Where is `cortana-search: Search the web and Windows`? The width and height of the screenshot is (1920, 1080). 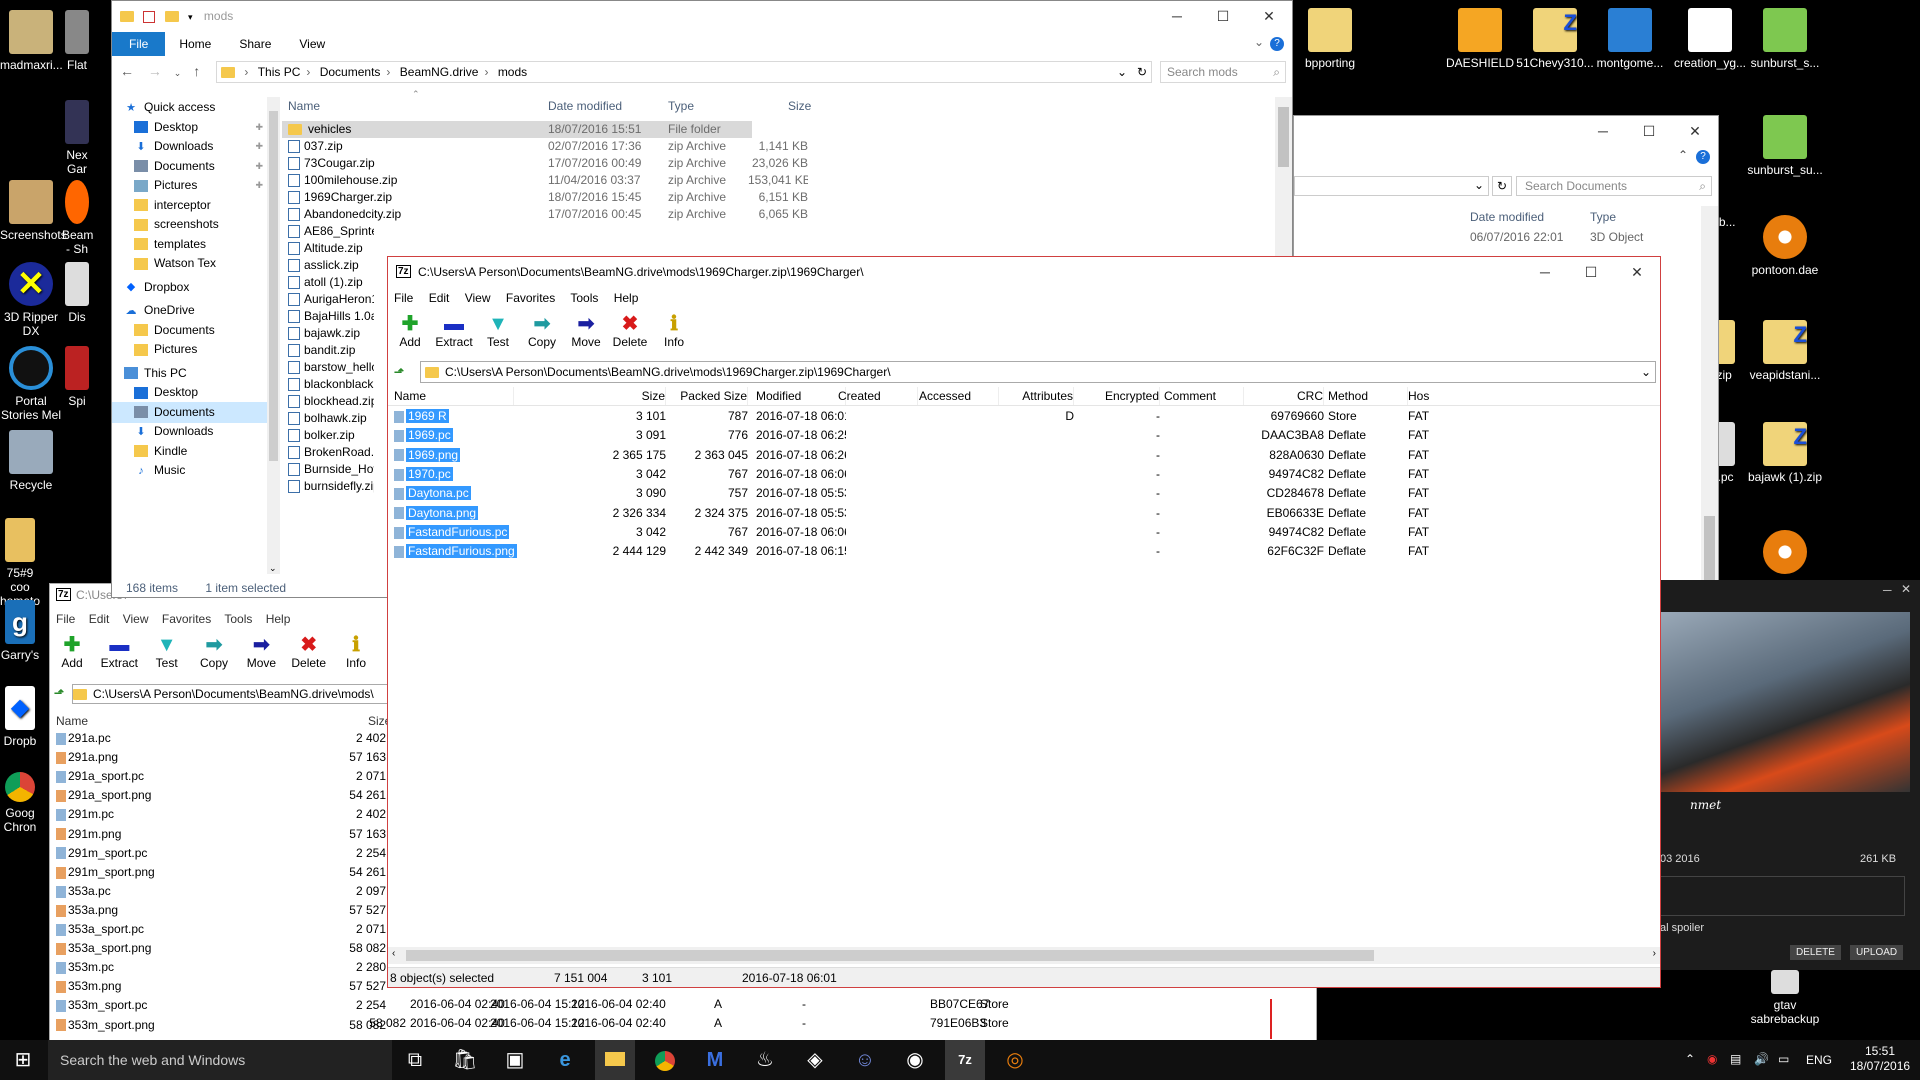
cortana-search: Search the web and Windows is located at coordinates (220, 1060).